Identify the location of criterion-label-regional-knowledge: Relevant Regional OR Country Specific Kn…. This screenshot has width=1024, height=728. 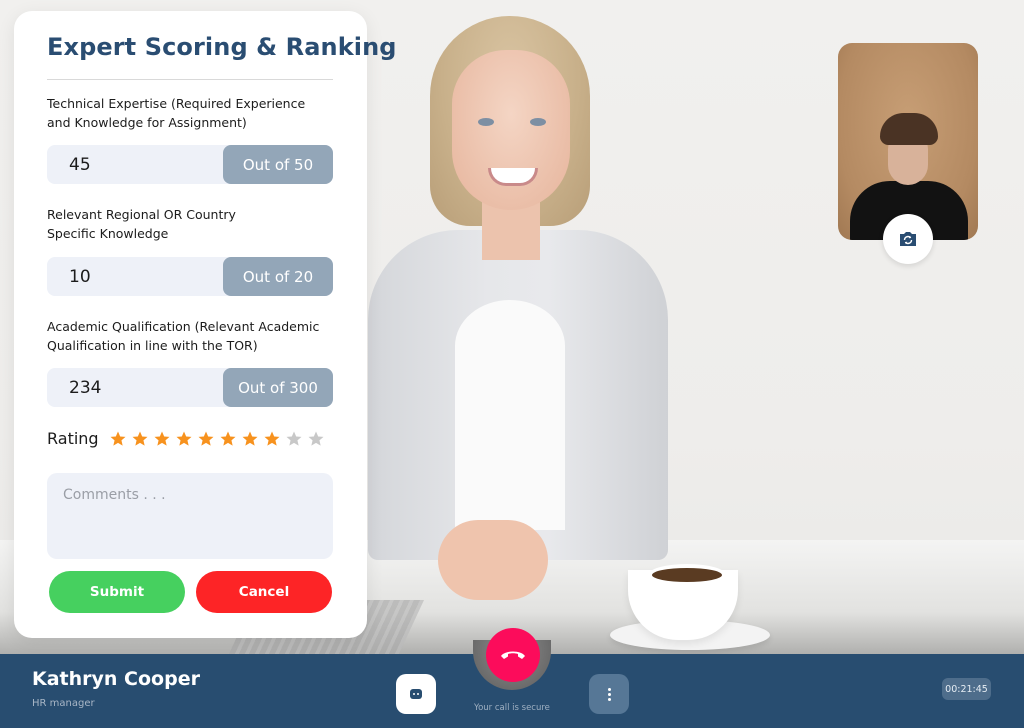
(197, 224).